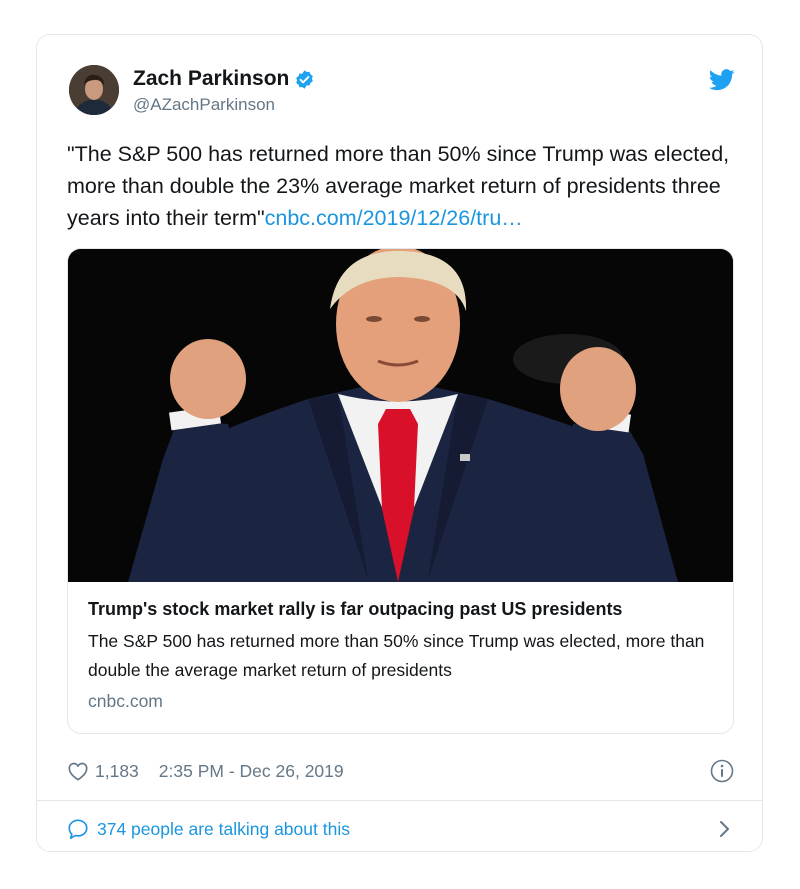 The height and width of the screenshot is (889, 800). What do you see at coordinates (722, 771) in the screenshot?
I see `info-icon` at bounding box center [722, 771].